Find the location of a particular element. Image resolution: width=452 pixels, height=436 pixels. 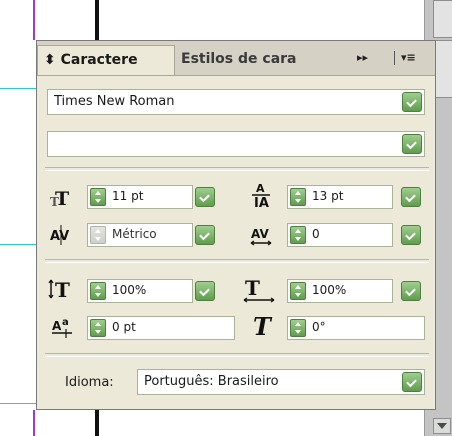

font-size-combobox: 11 pt is located at coordinates (140, 197).